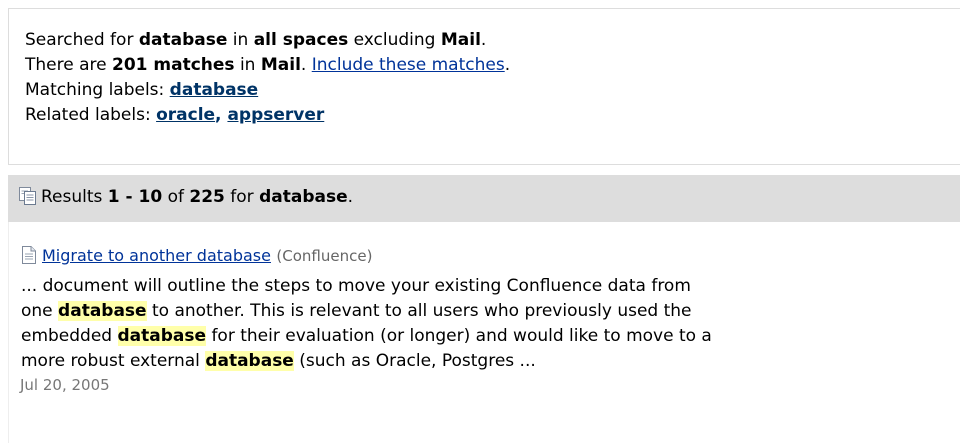 The width and height of the screenshot is (960, 443). I want to click on results-text: of, so click(176, 197).